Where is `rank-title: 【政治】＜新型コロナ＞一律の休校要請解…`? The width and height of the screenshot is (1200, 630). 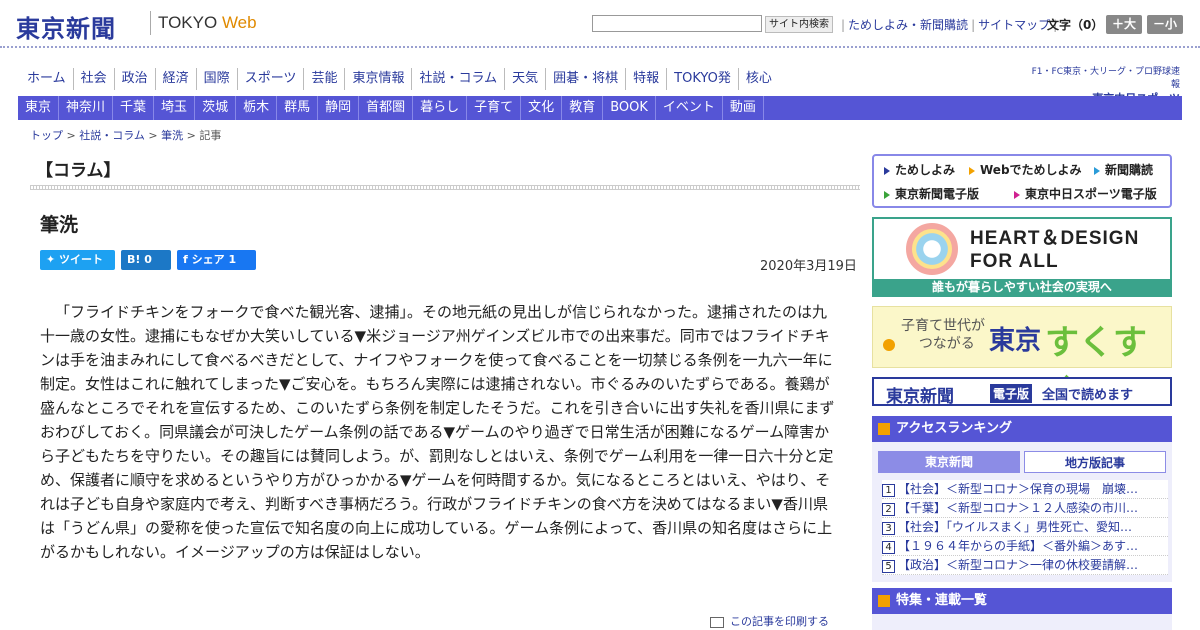 rank-title: 【政治】＜新型コロナ＞一律の休校要請解… is located at coordinates (1018, 565).